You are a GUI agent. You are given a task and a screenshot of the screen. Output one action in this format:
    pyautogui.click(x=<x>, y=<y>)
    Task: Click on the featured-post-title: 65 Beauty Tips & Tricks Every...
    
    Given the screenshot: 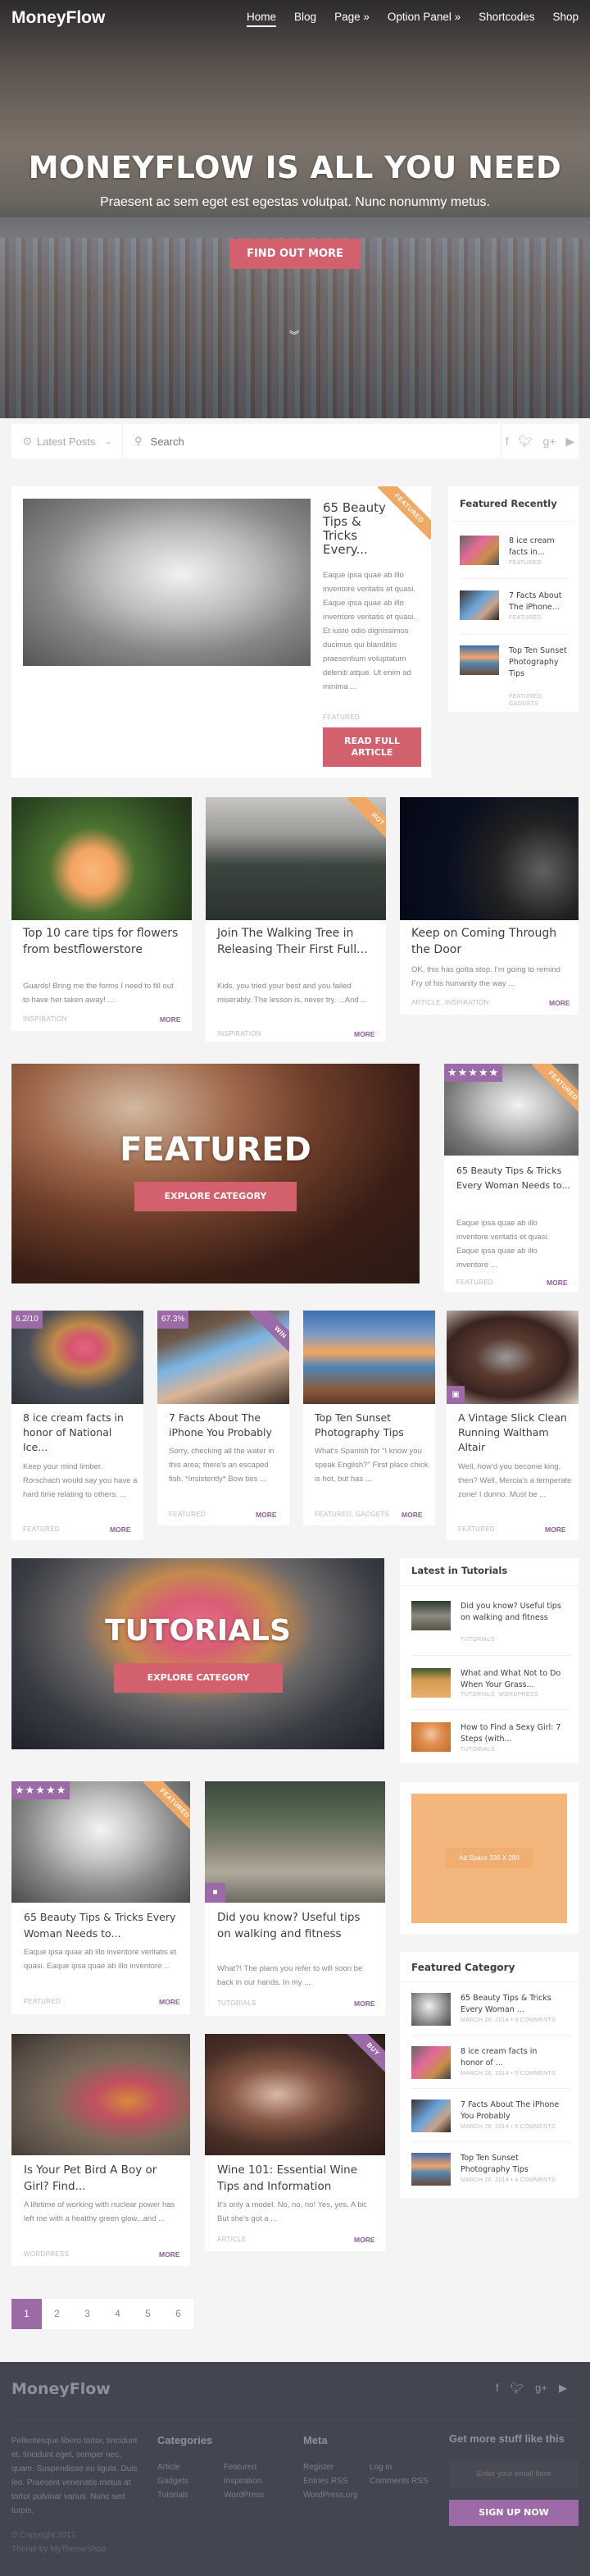 What is the action you would take?
    pyautogui.click(x=360, y=529)
    